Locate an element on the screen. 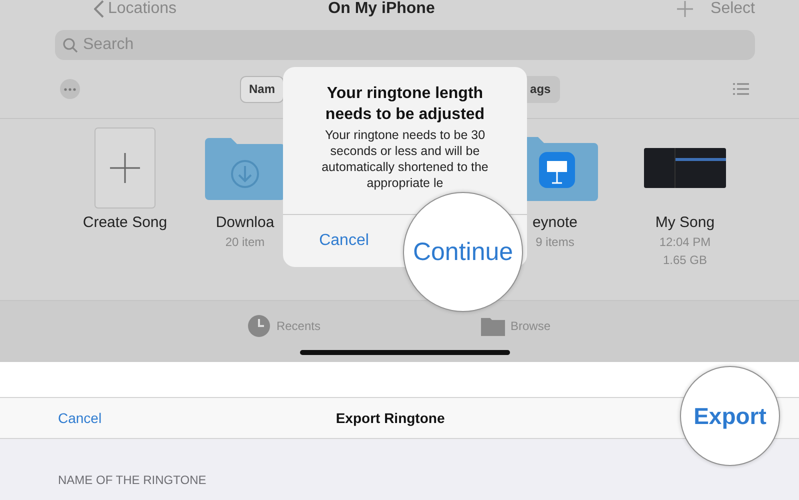 Image resolution: width=799 pixels, height=500 pixels. navigation-title: On My iPhone is located at coordinates (381, 9).